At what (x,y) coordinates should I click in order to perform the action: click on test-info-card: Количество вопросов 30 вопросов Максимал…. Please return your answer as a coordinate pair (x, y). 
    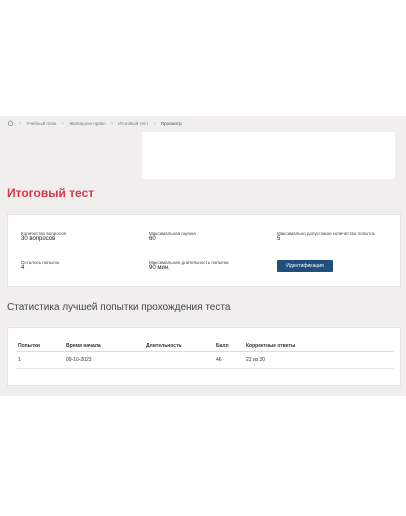
    Looking at the image, I should click on (204, 250).